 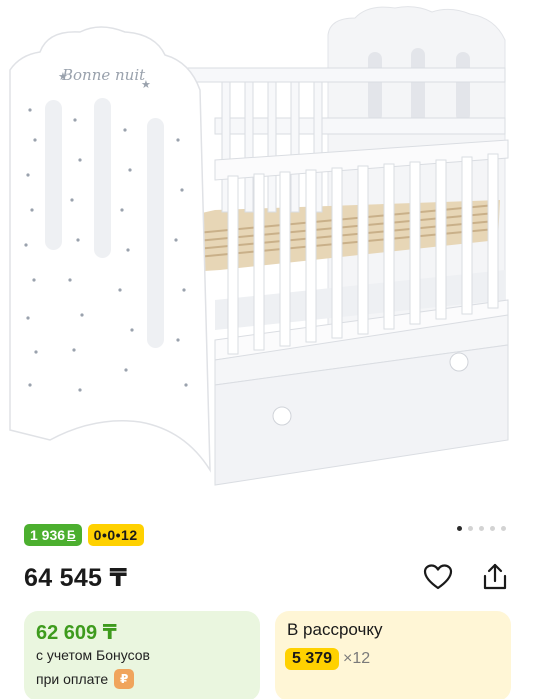 What do you see at coordinates (48, 535) in the screenshot?
I see `bonus-badge-value: 1 936` at bounding box center [48, 535].